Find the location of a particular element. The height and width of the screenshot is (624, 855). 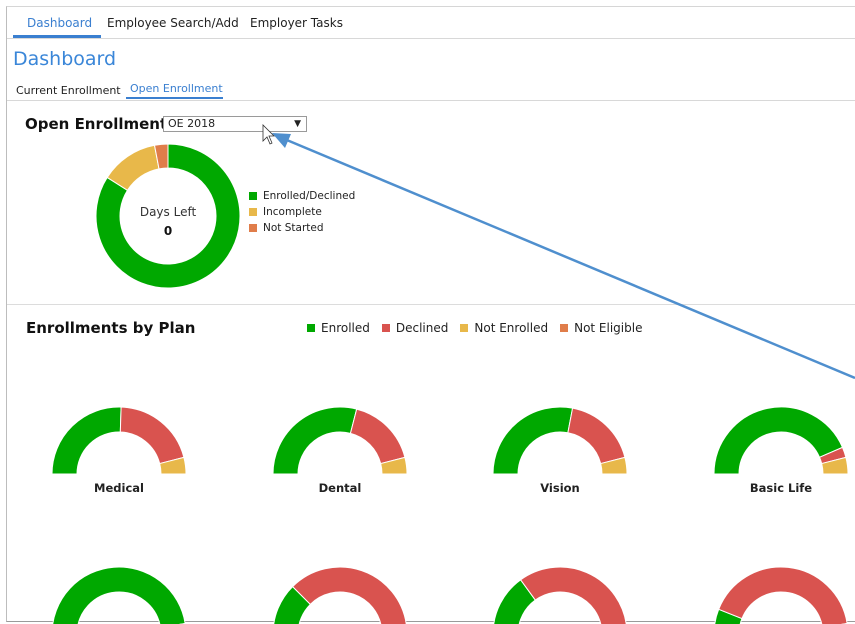

days-left-value: 0 is located at coordinates (168, 231).